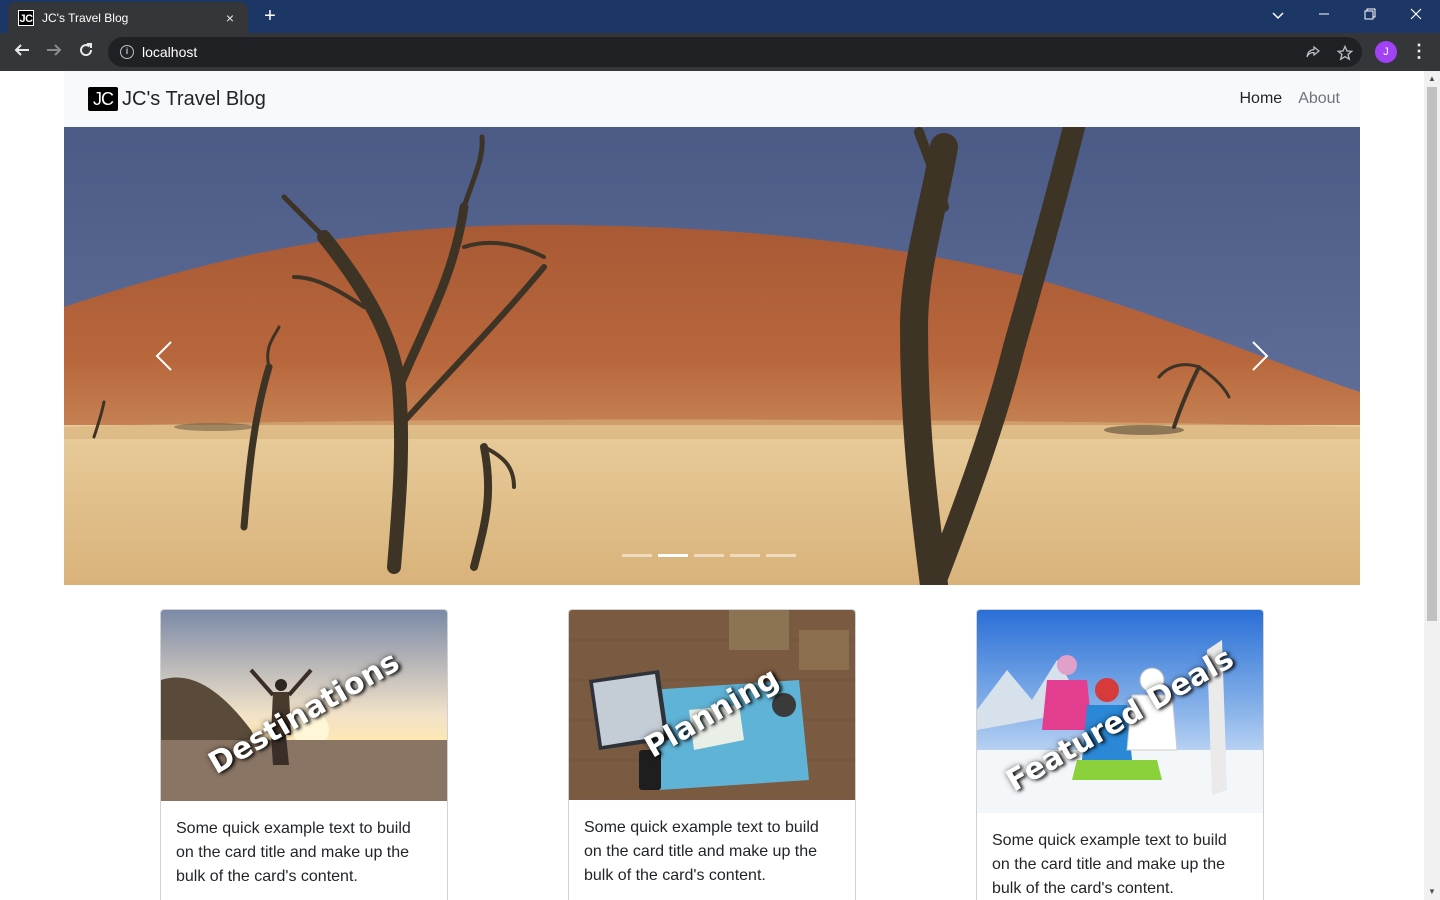  What do you see at coordinates (1313, 54) in the screenshot?
I see `share-icon` at bounding box center [1313, 54].